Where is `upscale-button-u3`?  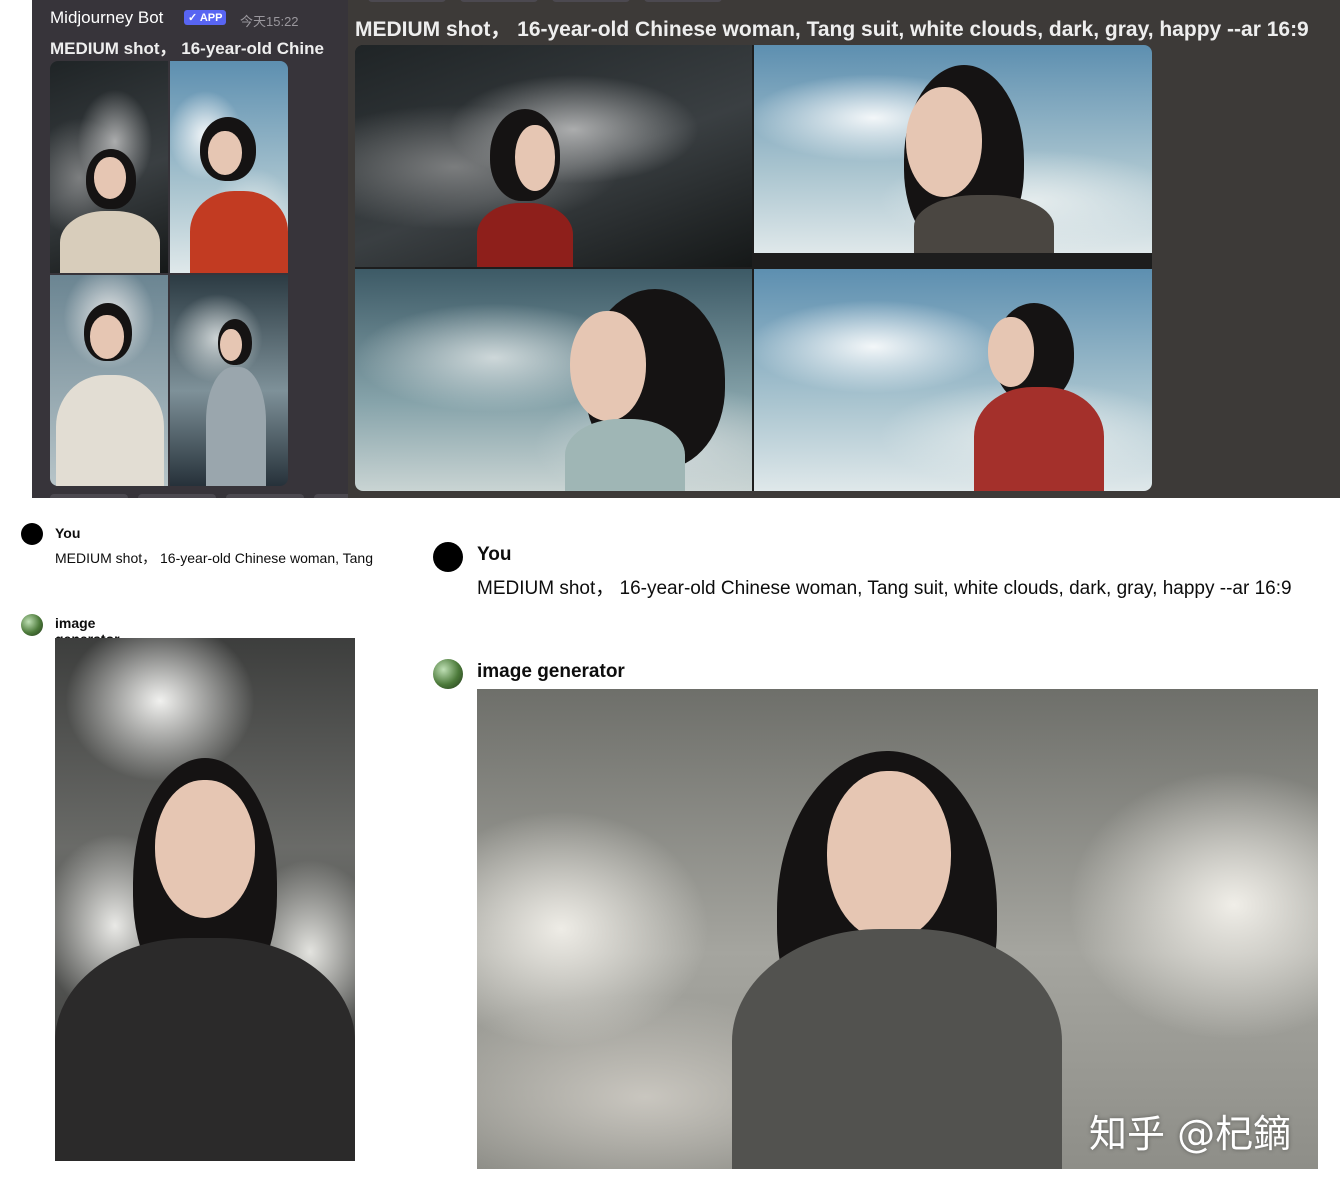
upscale-button-u3 is located at coordinates (265, 496).